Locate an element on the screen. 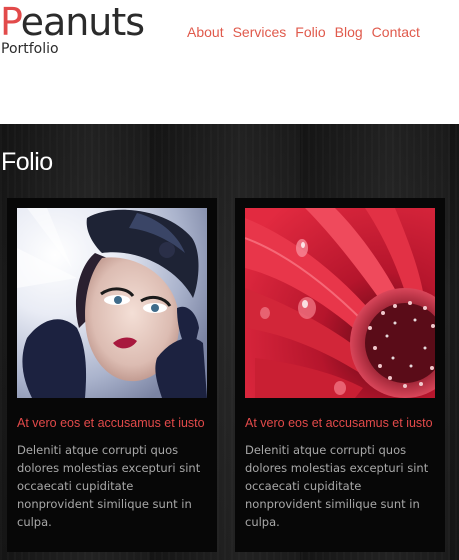 Image resolution: width=459 pixels, height=560 pixels. portfolio-image-woman is located at coordinates (112, 303).